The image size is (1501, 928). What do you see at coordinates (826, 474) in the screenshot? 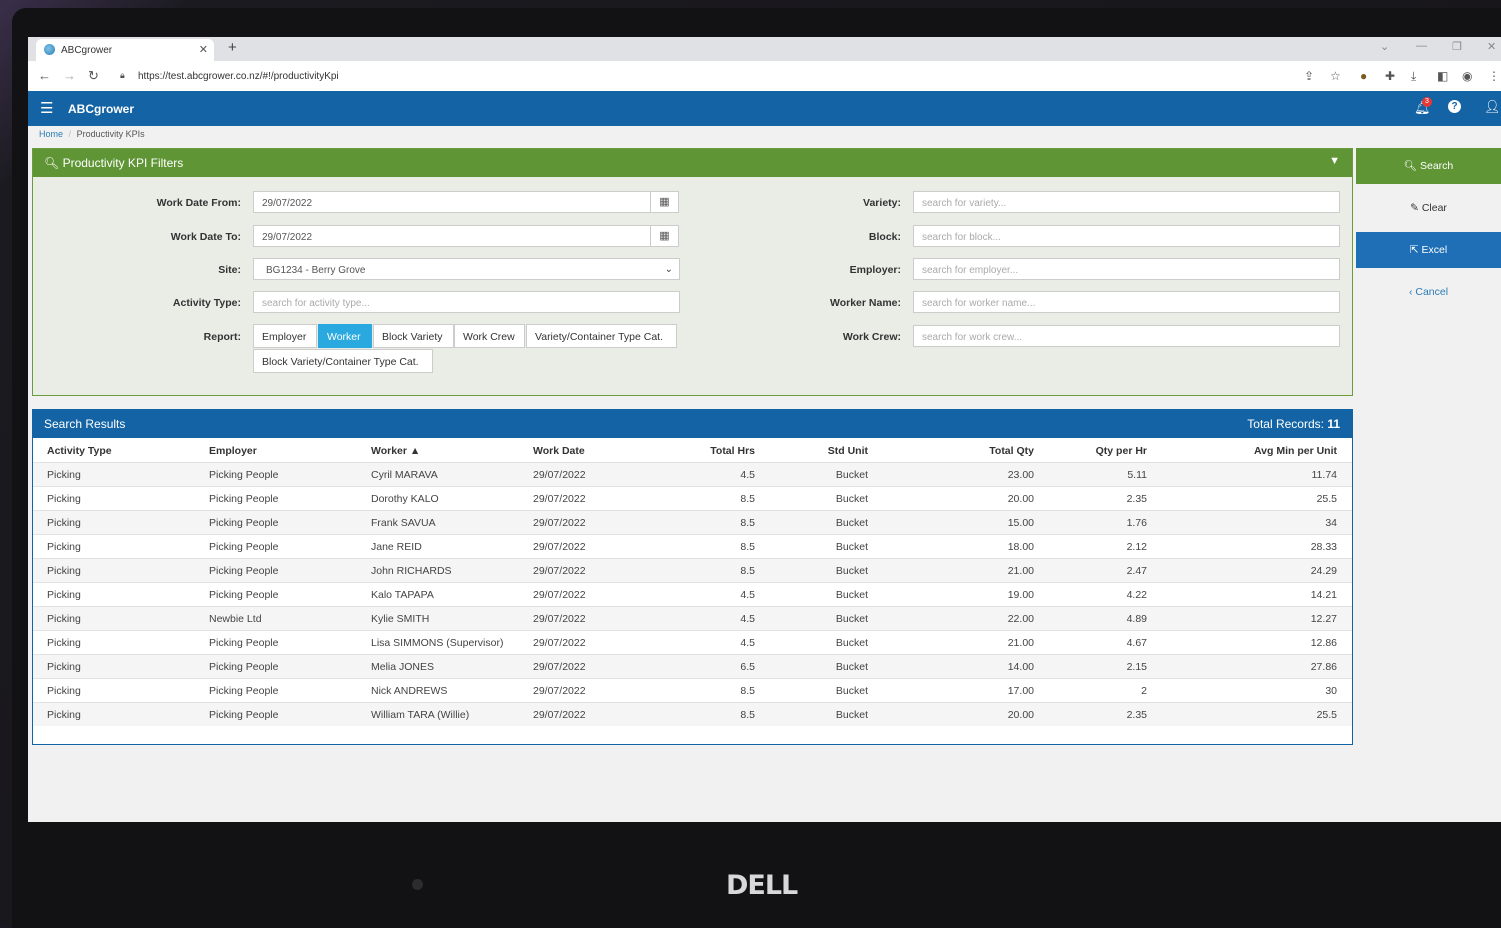
I see `cell-std-unit: Bucket` at bounding box center [826, 474].